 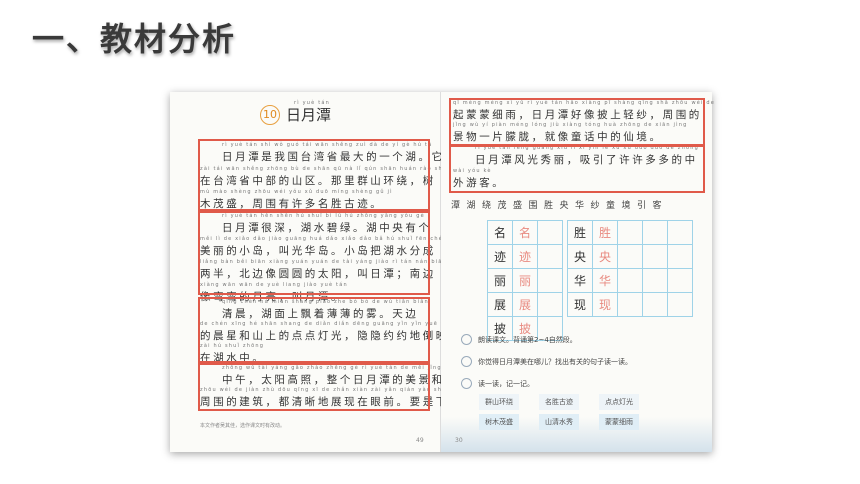 I want to click on trace-char: 名, so click(x=525, y=232).